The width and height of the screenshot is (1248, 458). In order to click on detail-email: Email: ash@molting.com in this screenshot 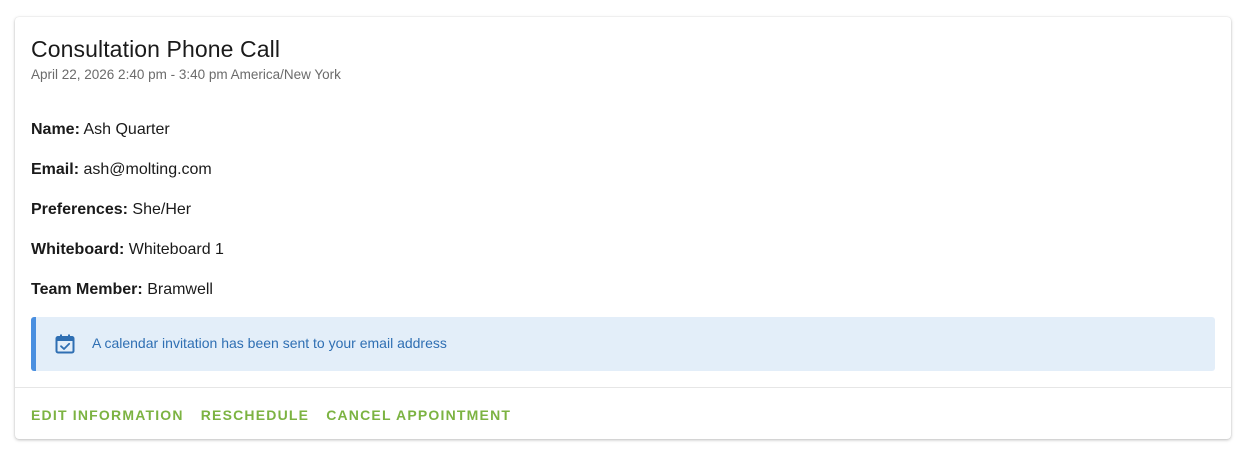, I will do `click(121, 170)`.